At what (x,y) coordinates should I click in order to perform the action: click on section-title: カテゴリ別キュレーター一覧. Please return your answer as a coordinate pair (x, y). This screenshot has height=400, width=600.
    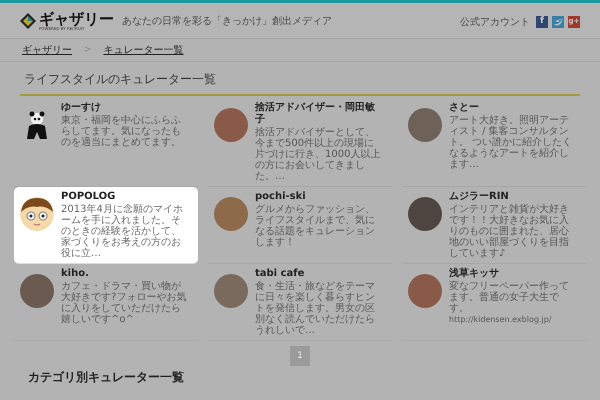
    Looking at the image, I should click on (106, 377).